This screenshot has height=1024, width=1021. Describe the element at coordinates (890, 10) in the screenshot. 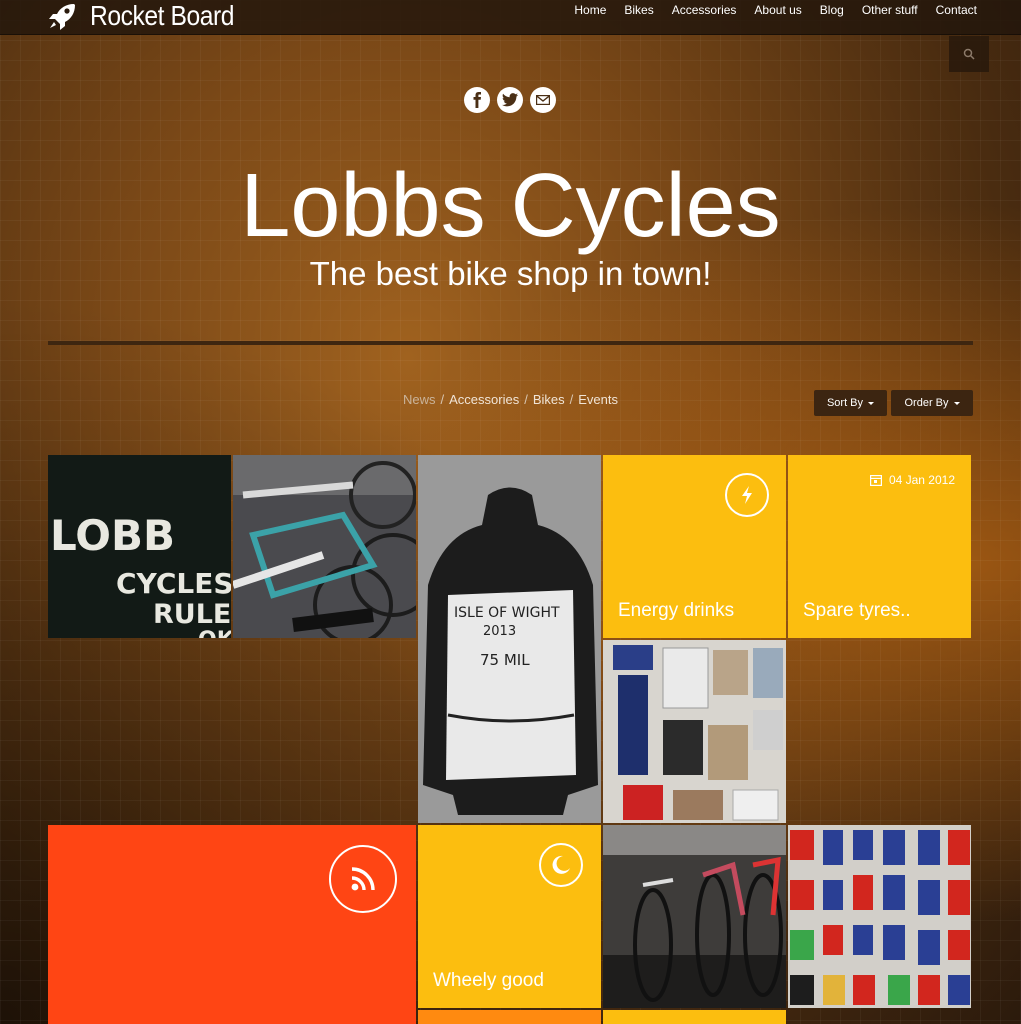

I see `nav-other-stuff: Other stuff` at that location.